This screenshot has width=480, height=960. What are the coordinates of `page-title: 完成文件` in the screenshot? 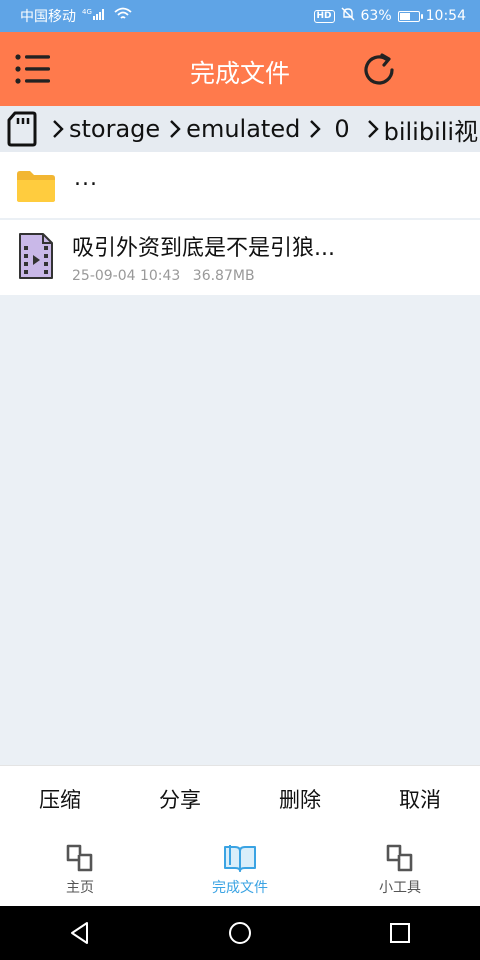 It's located at (239, 73).